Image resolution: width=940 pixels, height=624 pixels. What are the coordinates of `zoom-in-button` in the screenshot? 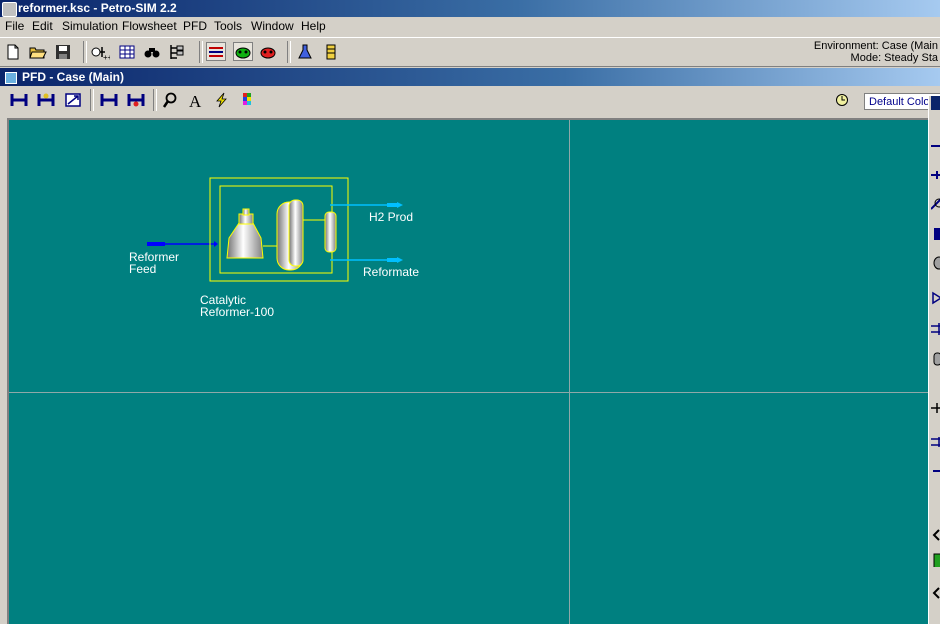 It's located at (46, 99).